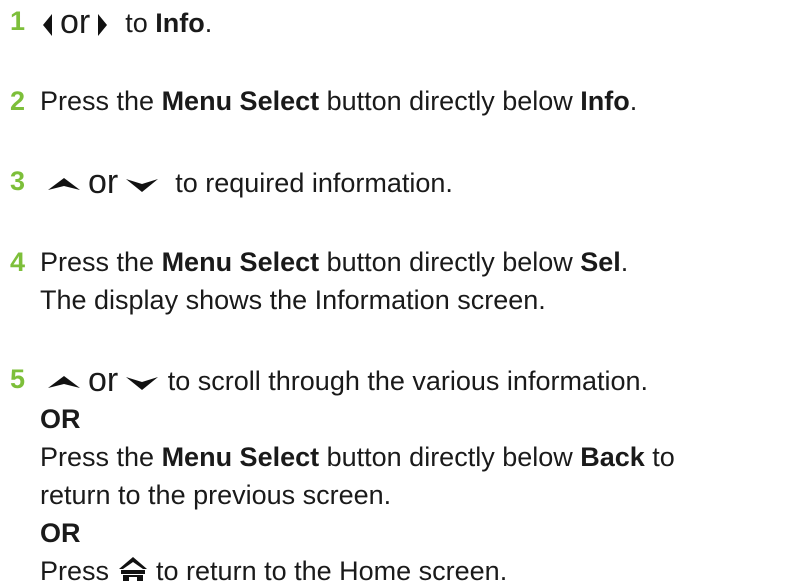 This screenshot has width=804, height=581. What do you see at coordinates (18, 101) in the screenshot?
I see `step-number: 2` at bounding box center [18, 101].